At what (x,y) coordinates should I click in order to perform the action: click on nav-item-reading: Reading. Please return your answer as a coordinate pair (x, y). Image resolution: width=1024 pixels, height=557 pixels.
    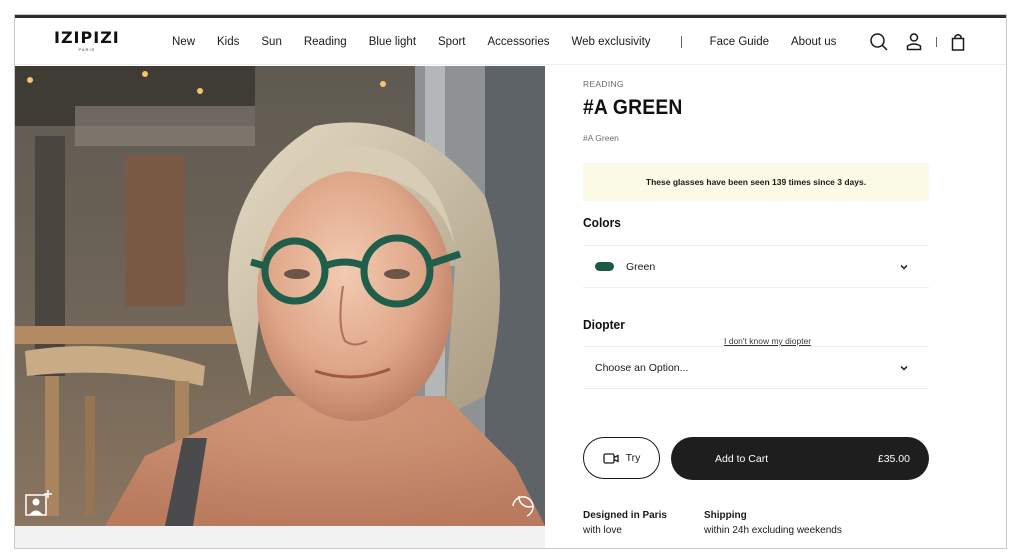
    Looking at the image, I should click on (325, 42).